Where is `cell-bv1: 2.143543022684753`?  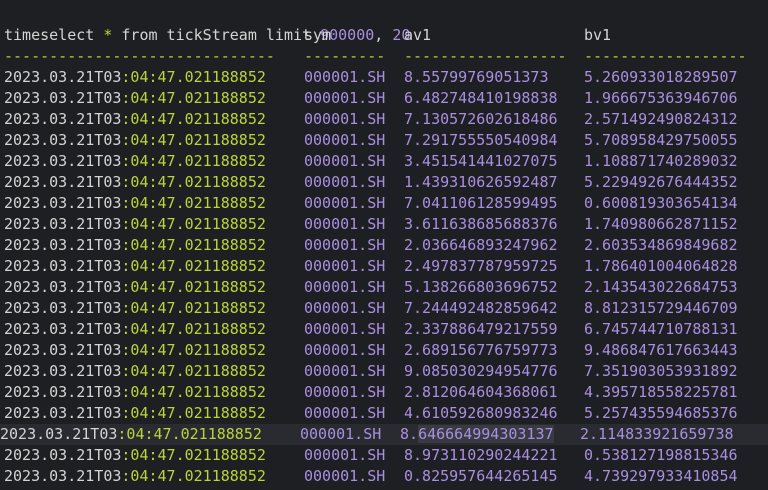
cell-bv1: 2.143543022684753 is located at coordinates (661, 287).